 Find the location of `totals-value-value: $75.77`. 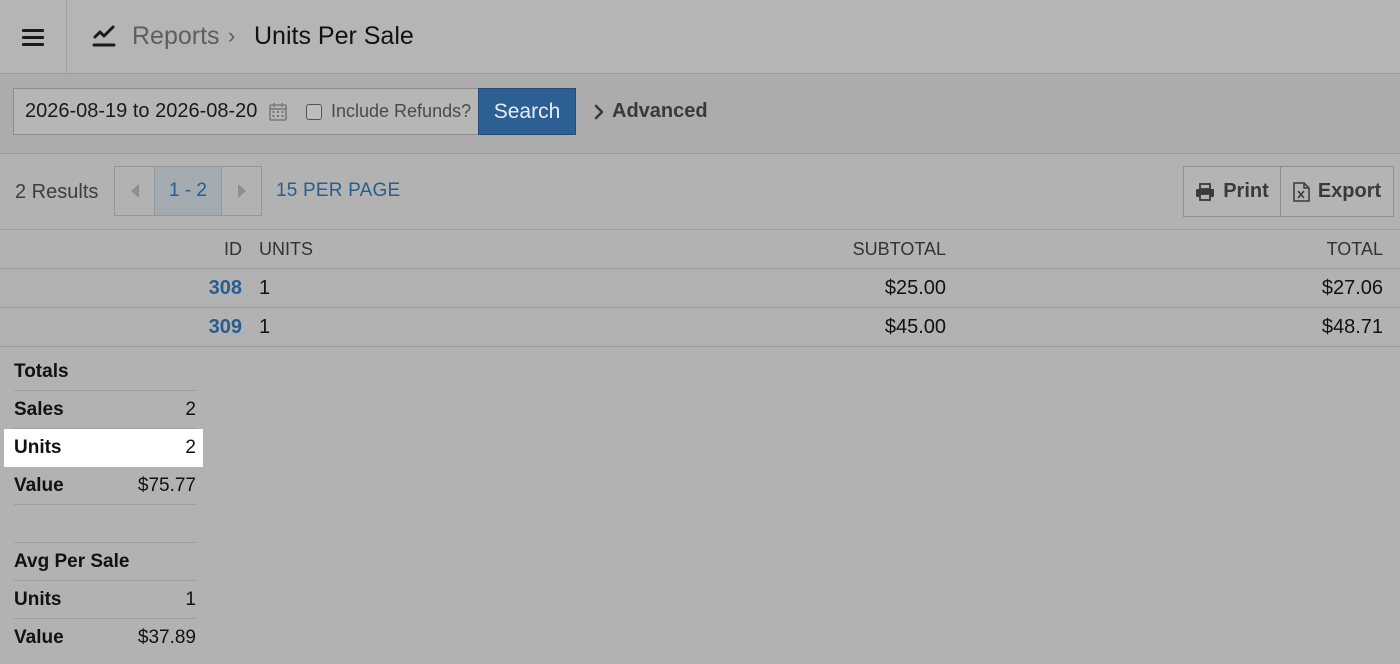

totals-value-value: $75.77 is located at coordinates (166, 485).